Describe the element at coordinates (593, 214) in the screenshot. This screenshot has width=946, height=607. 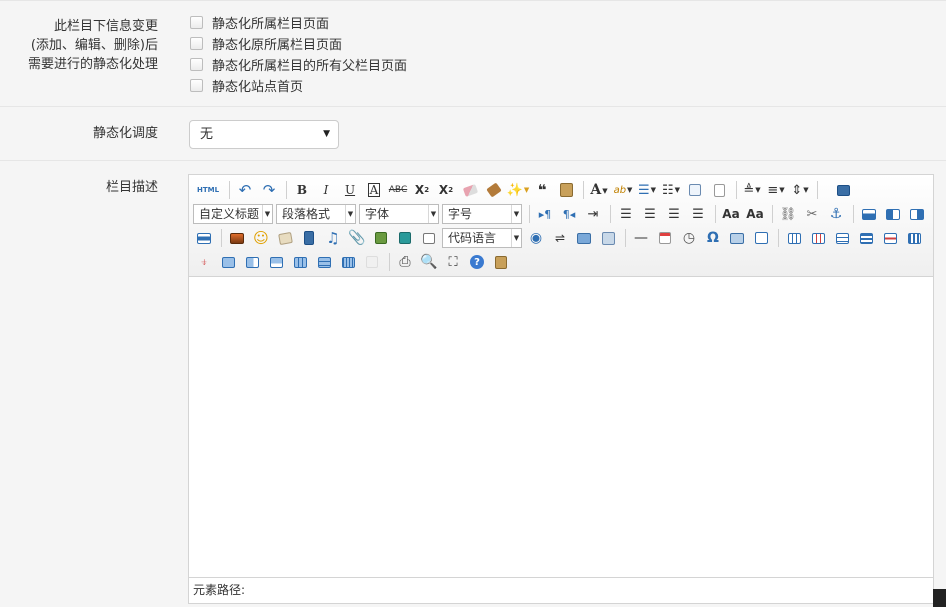
I see `indent-icon: ⇥` at that location.